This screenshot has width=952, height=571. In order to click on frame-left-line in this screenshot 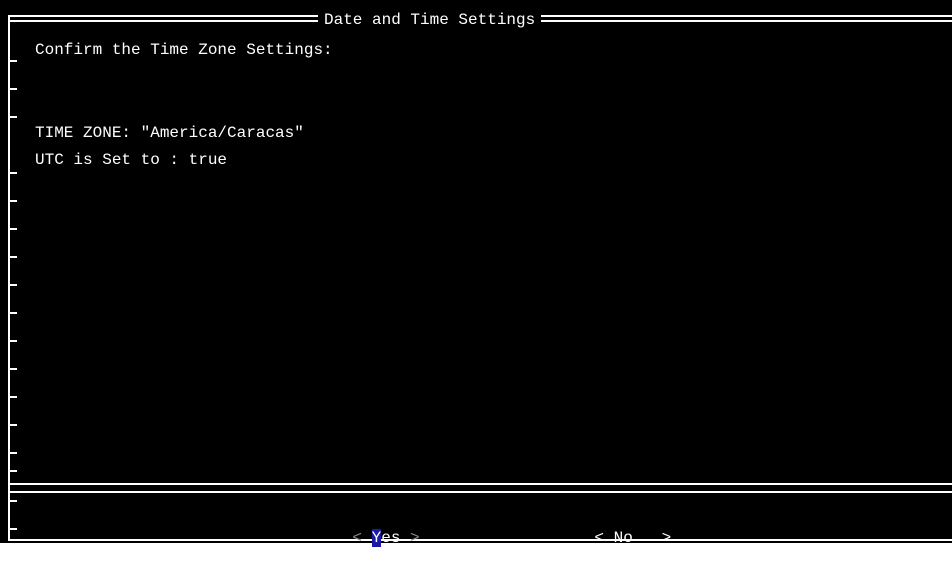, I will do `click(9, 278)`.